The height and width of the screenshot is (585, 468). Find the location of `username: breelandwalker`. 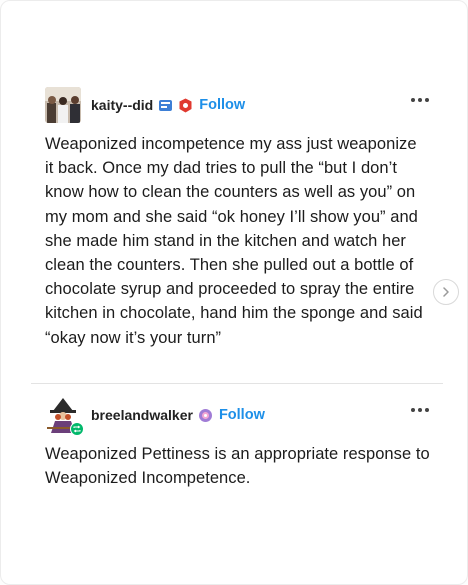

username: breelandwalker is located at coordinates (142, 415).